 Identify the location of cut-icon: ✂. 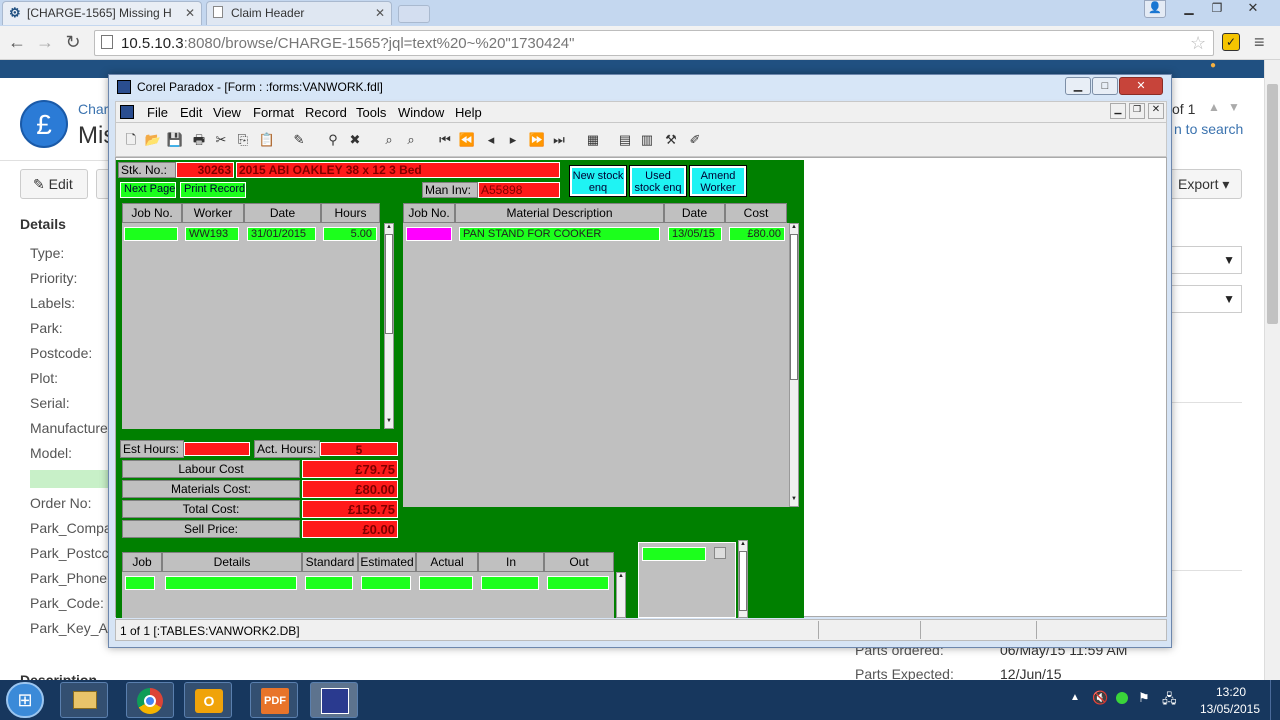
(221, 140).